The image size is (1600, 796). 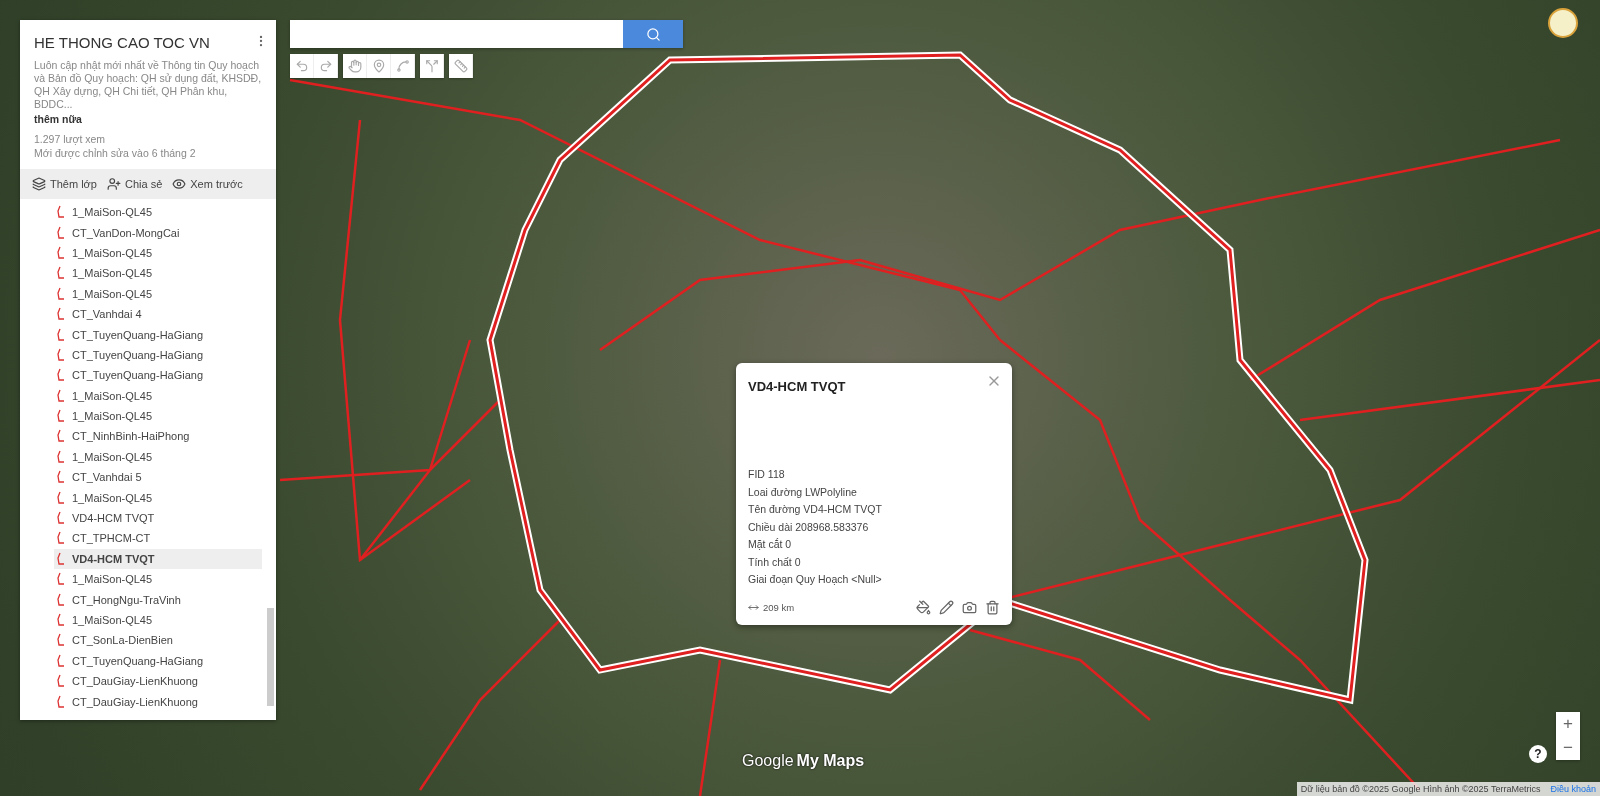 What do you see at coordinates (158, 436) in the screenshot?
I see `layer-list-item: CT_NinhBinh-HaiPhong` at bounding box center [158, 436].